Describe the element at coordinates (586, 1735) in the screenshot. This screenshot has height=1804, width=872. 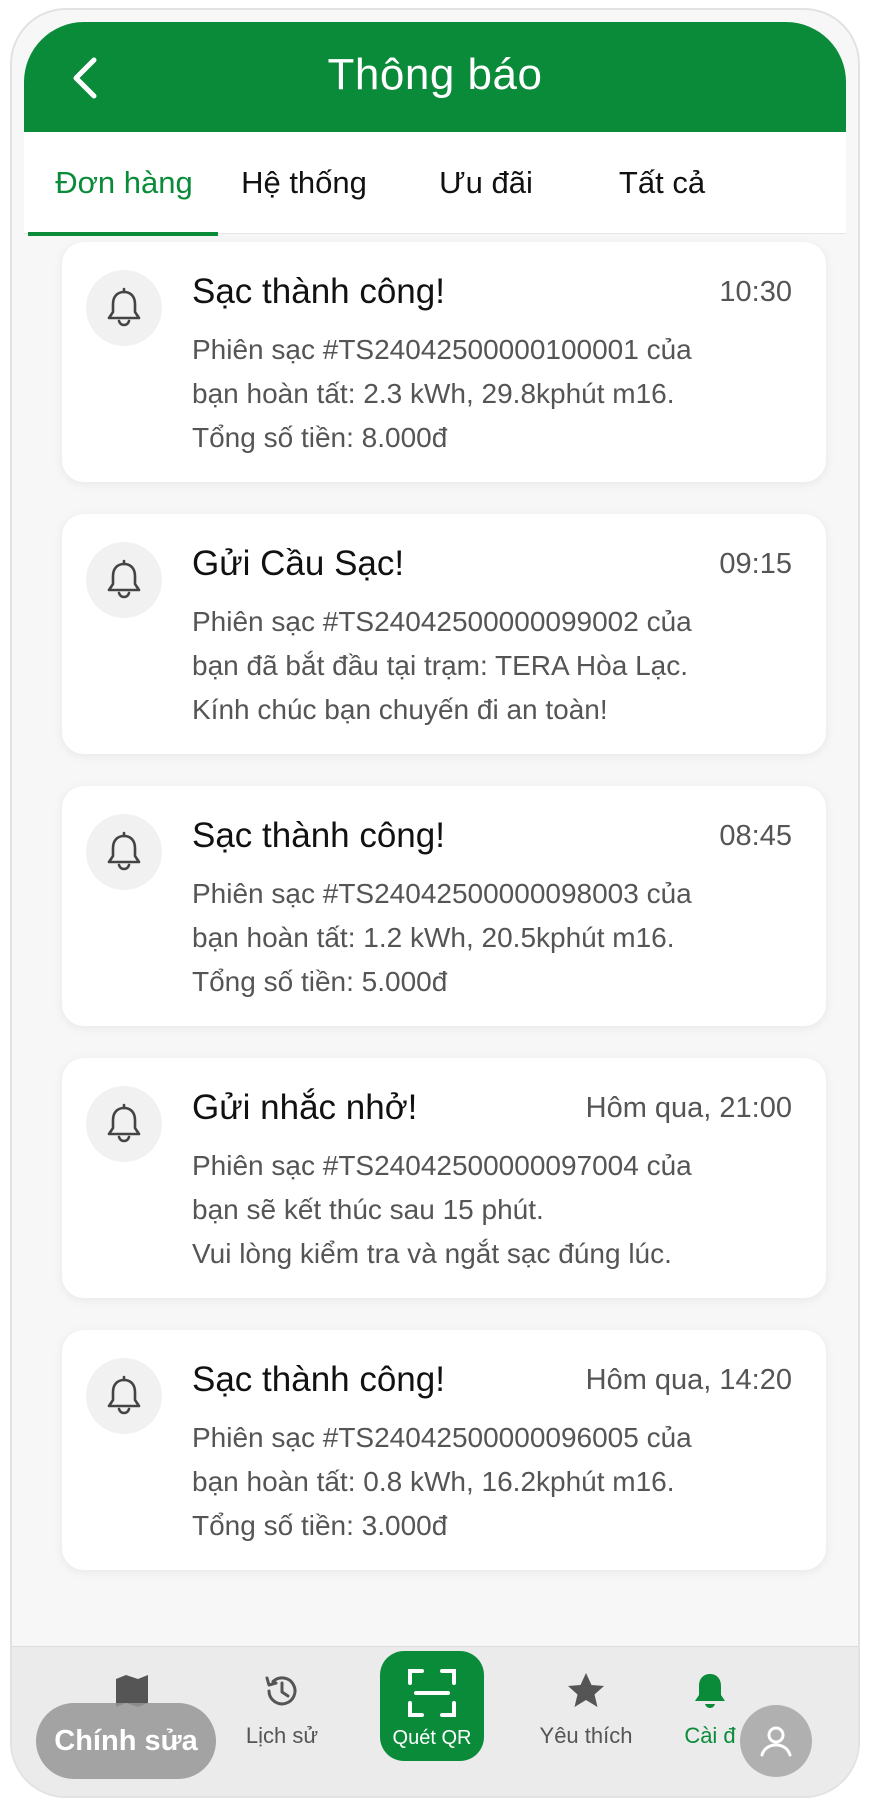
I see `nav-label: Yêu thích` at that location.